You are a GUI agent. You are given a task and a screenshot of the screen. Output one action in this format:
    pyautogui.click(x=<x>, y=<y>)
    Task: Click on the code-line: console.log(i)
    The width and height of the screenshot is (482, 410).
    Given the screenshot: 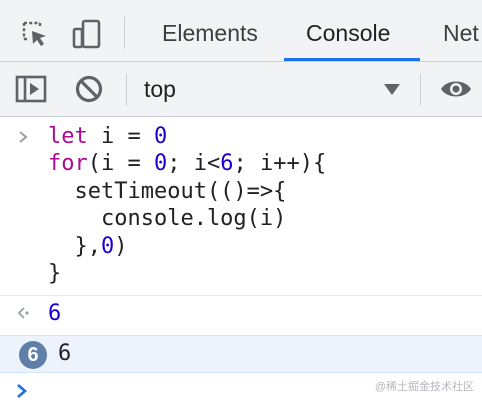 What is the action you would take?
    pyautogui.click(x=187, y=218)
    